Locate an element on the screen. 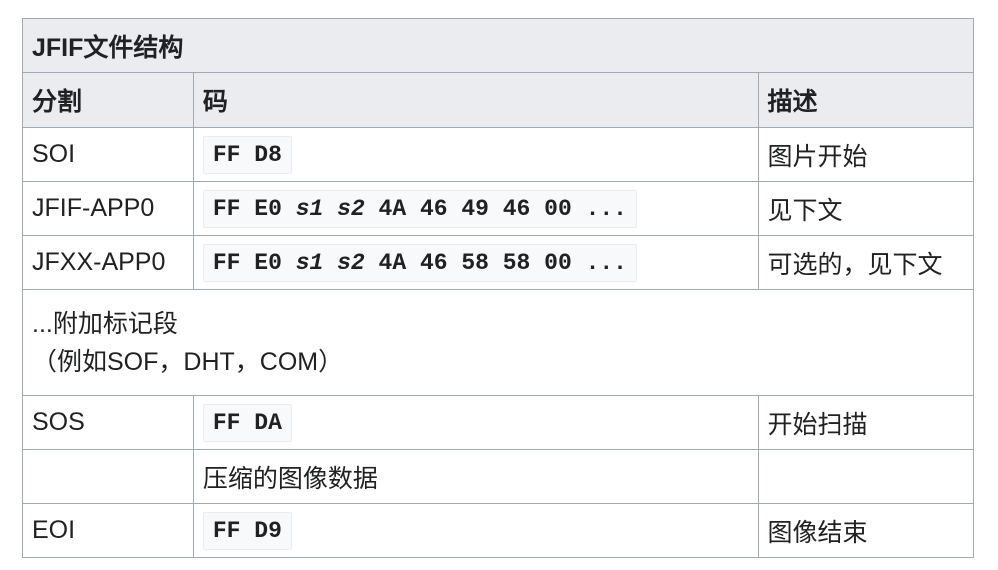 Image resolution: width=998 pixels, height=570 pixels. table-row-compressed-data: 压缩的图像数据 is located at coordinates (498, 476).